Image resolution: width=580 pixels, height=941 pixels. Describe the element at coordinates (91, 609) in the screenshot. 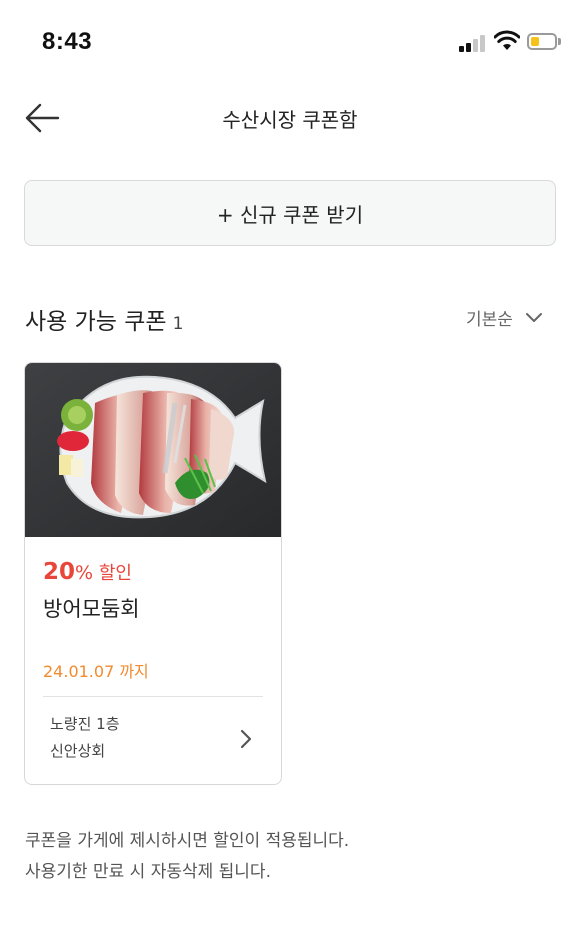

I see `coupon-name: 방어모둠회` at that location.